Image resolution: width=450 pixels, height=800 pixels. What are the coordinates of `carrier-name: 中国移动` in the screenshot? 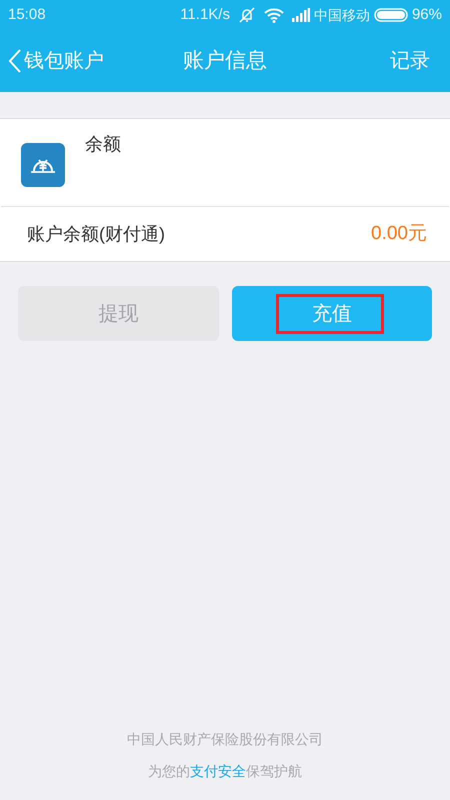 It's located at (342, 15).